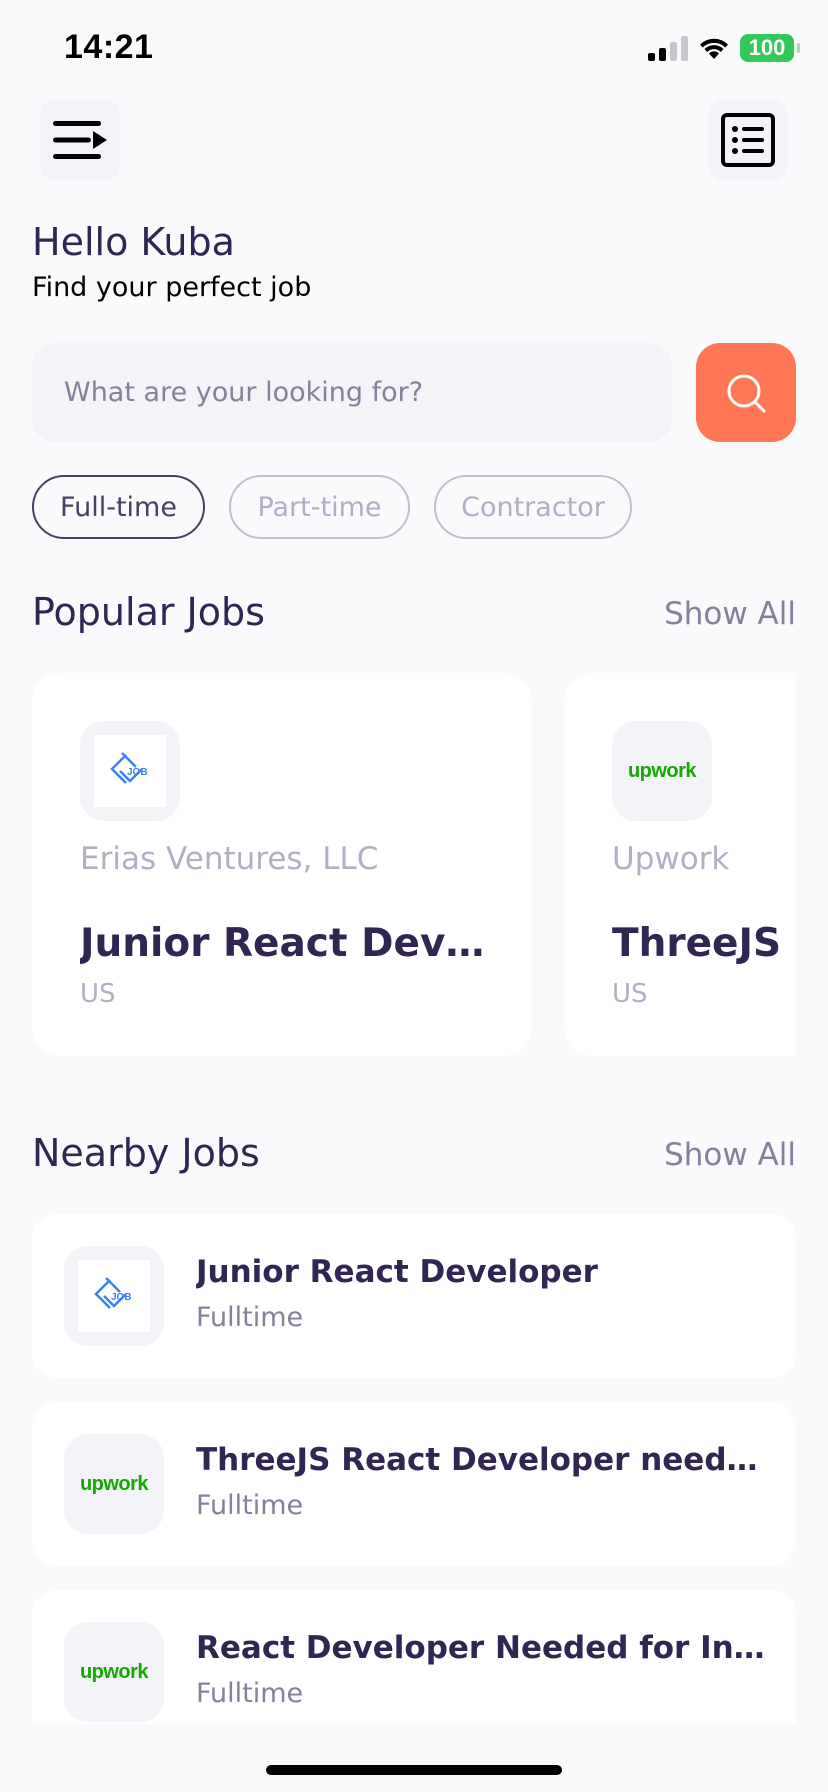 The height and width of the screenshot is (1792, 828). I want to click on wifi-icon, so click(714, 48).